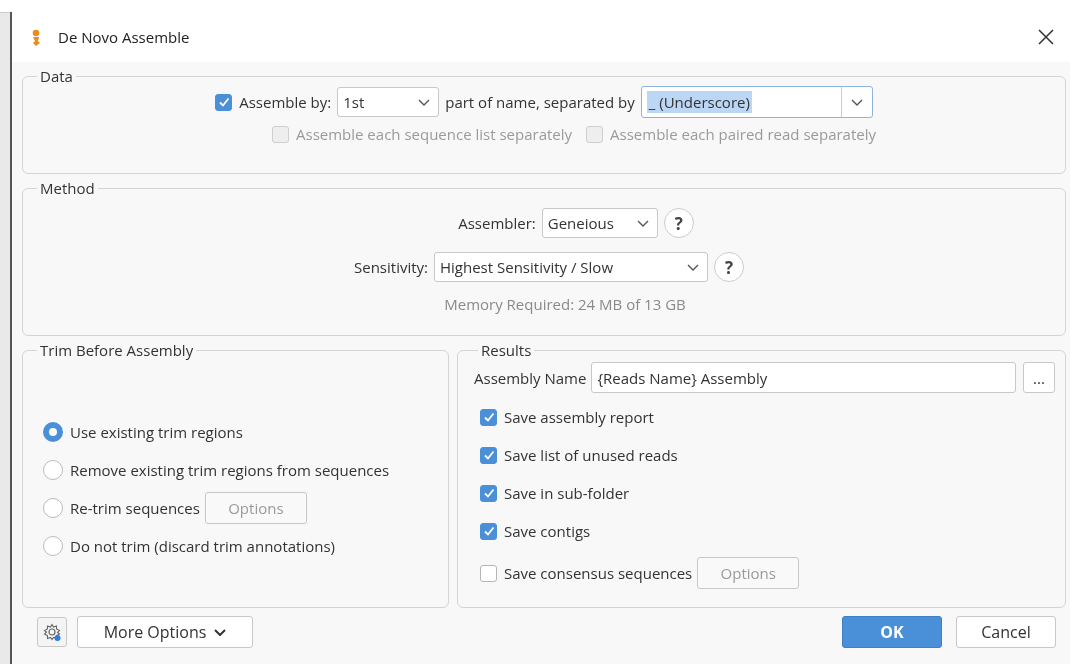 The width and height of the screenshot is (1070, 664). What do you see at coordinates (530, 377) in the screenshot?
I see `label: Assembly Name` at bounding box center [530, 377].